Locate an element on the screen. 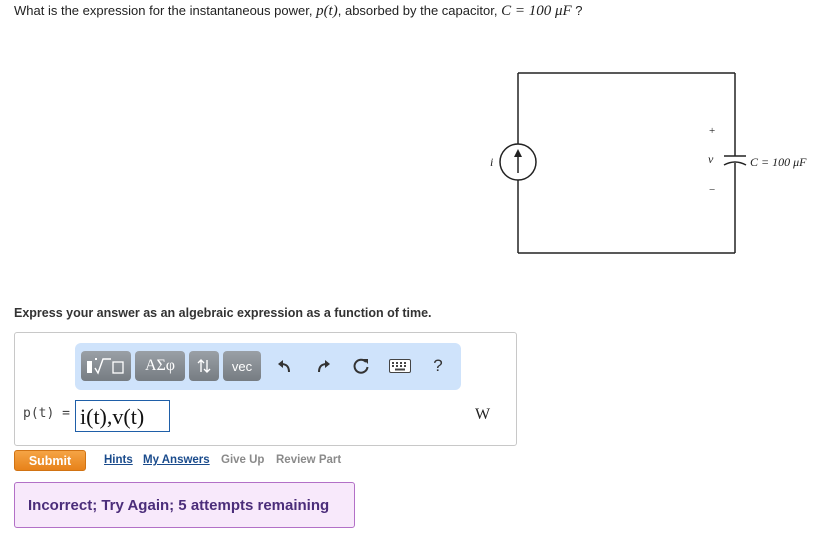  voltage-label: v is located at coordinates (711, 159).